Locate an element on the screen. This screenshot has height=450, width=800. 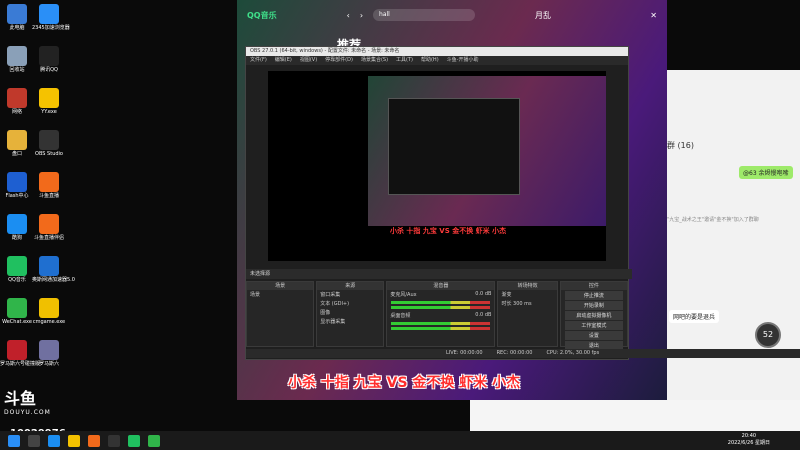
dock-transitions: 转场特效 渐变 时长 300 ms is located at coordinates (527, 314).